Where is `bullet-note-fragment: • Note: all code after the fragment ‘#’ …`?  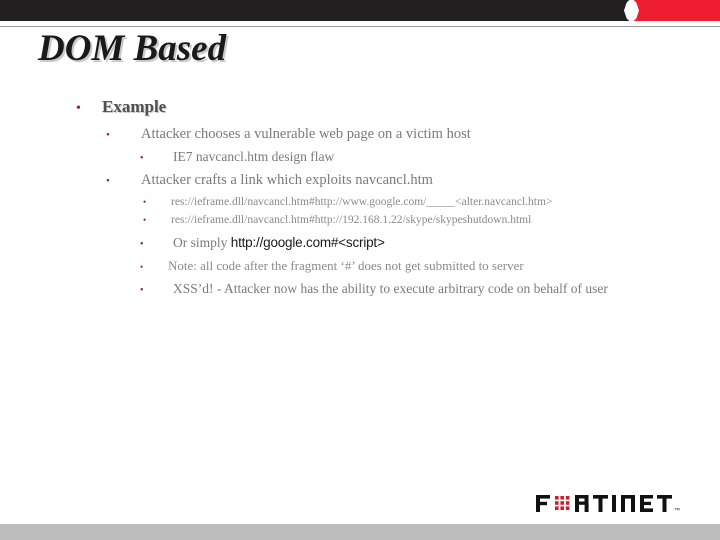
bullet-note-fragment: • Note: all code after the fragment ‘#’ … is located at coordinates (430, 266).